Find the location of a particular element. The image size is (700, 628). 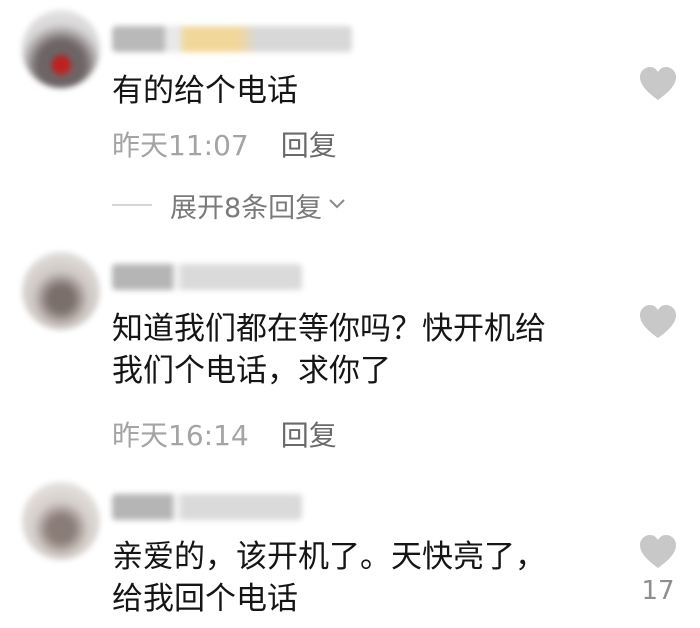

comment-time: 昨天16:14 is located at coordinates (180, 435).